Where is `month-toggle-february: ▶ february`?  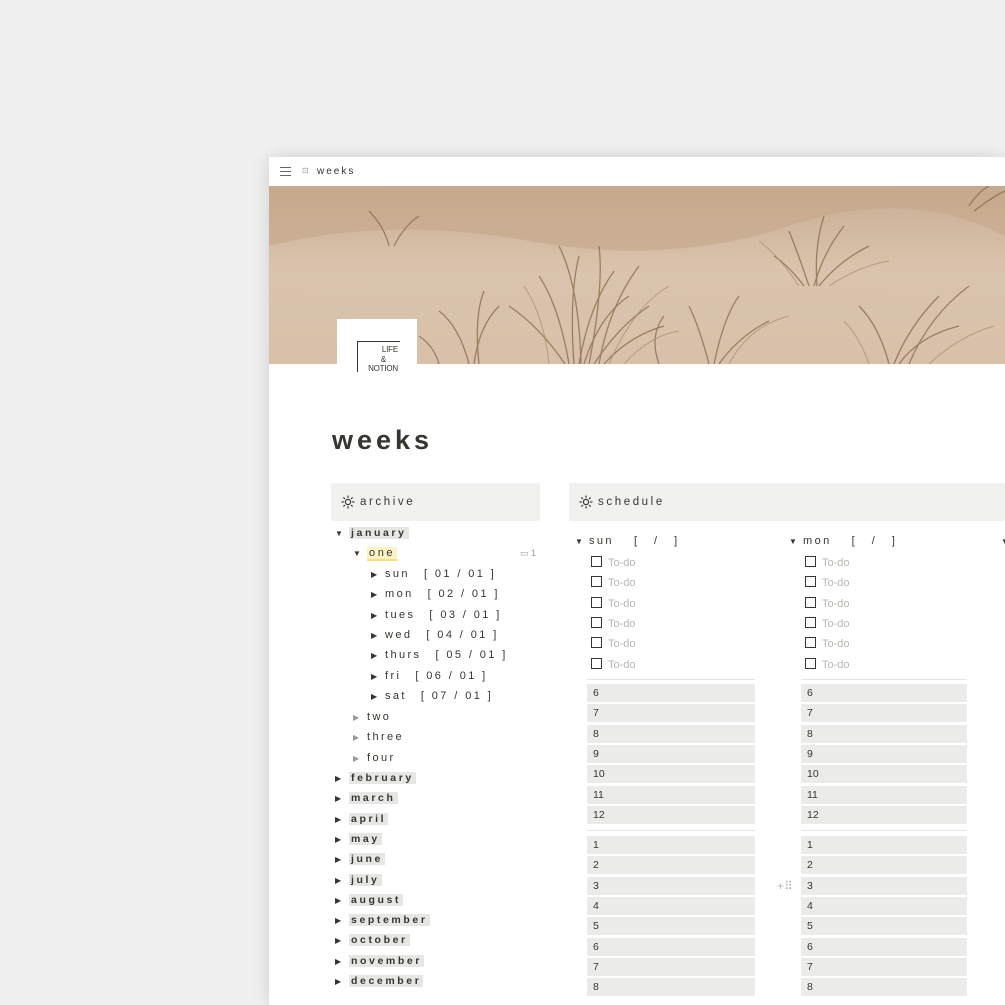 month-toggle-february: ▶ february is located at coordinates (375, 778).